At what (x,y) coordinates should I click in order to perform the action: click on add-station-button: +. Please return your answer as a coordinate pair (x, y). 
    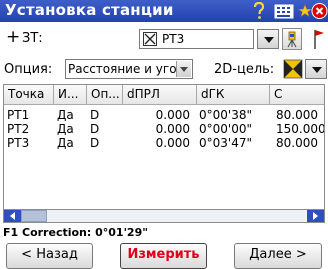
    Looking at the image, I should click on (13, 37).